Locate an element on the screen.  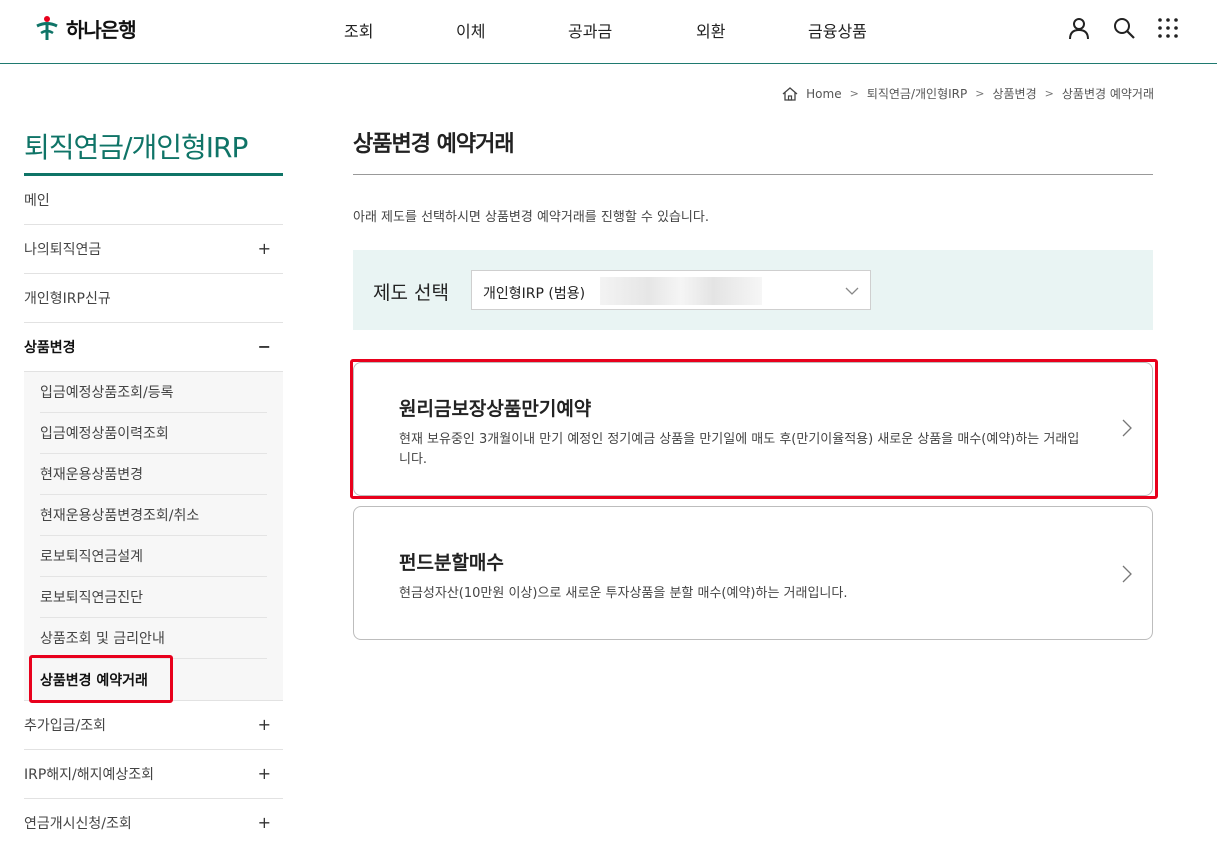
card-title: 원리금보장상품만기예약 is located at coordinates (495, 409).